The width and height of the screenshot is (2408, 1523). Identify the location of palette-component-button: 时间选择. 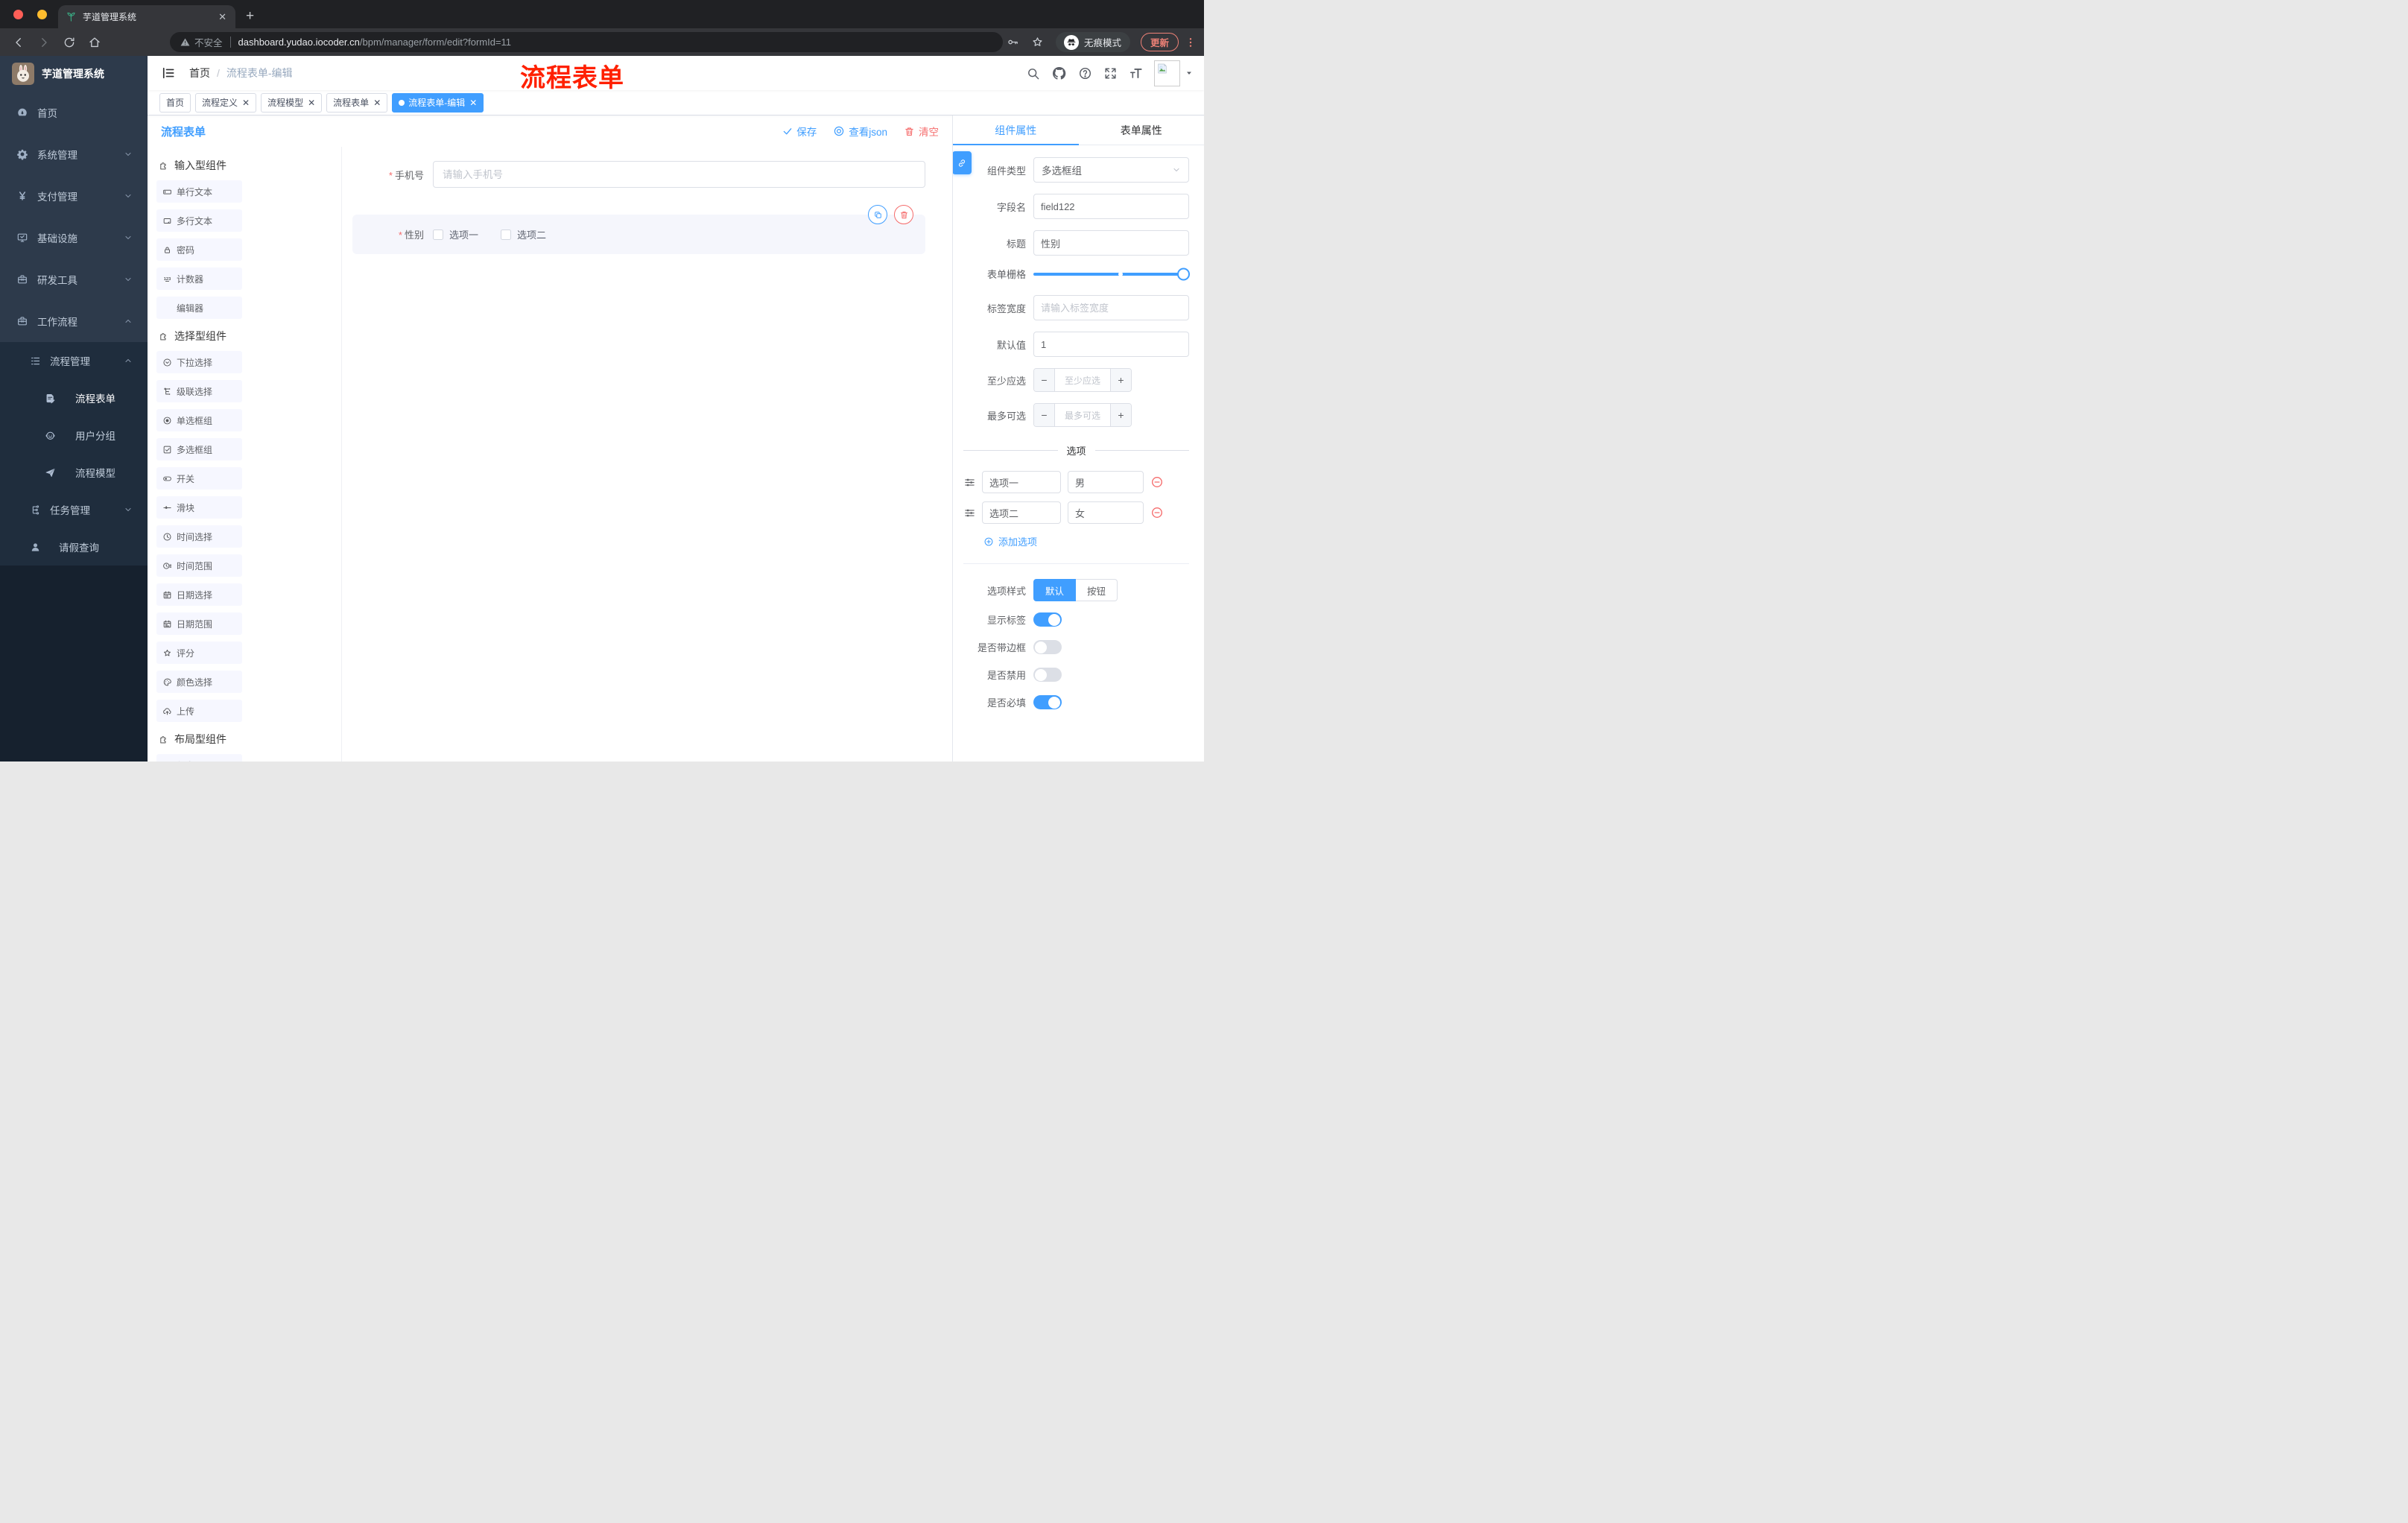
(199, 536).